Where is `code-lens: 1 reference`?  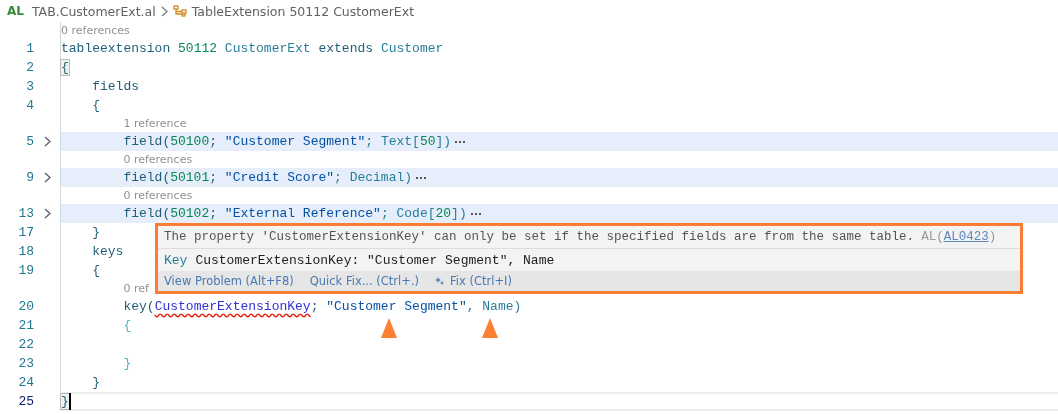 code-lens: 1 reference is located at coordinates (155, 123).